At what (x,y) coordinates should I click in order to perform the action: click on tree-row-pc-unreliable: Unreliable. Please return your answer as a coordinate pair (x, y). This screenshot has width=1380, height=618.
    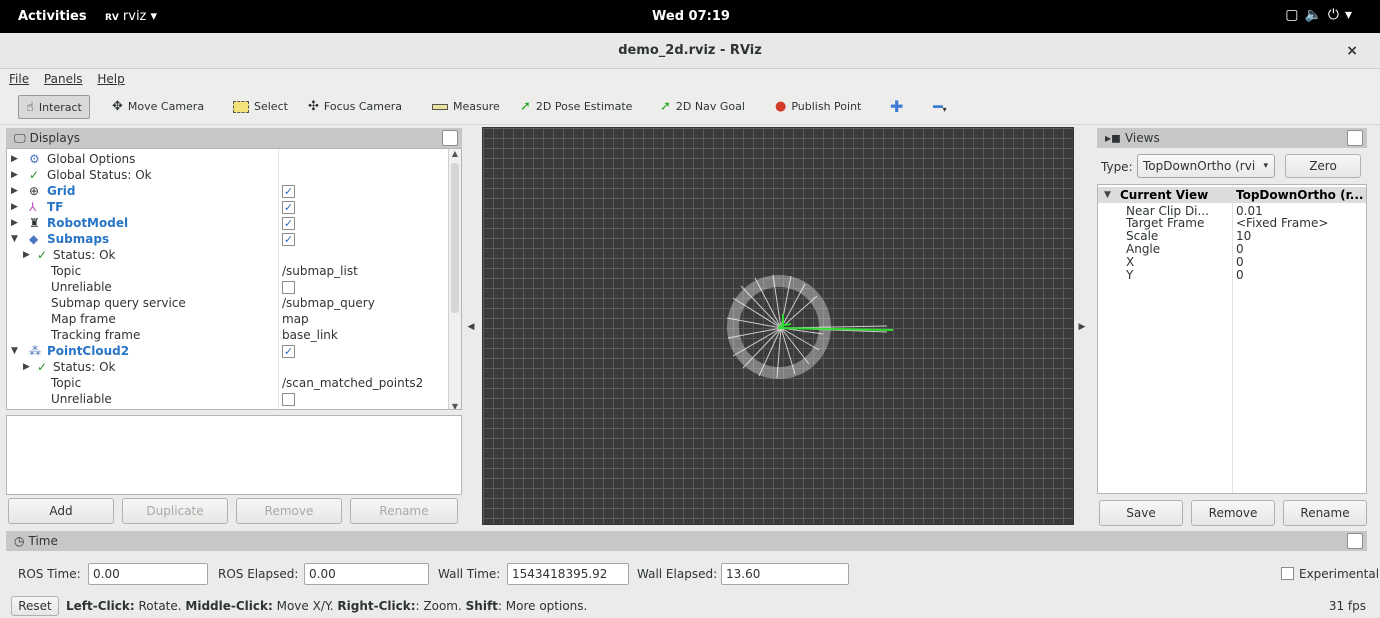
    Looking at the image, I should click on (227, 399).